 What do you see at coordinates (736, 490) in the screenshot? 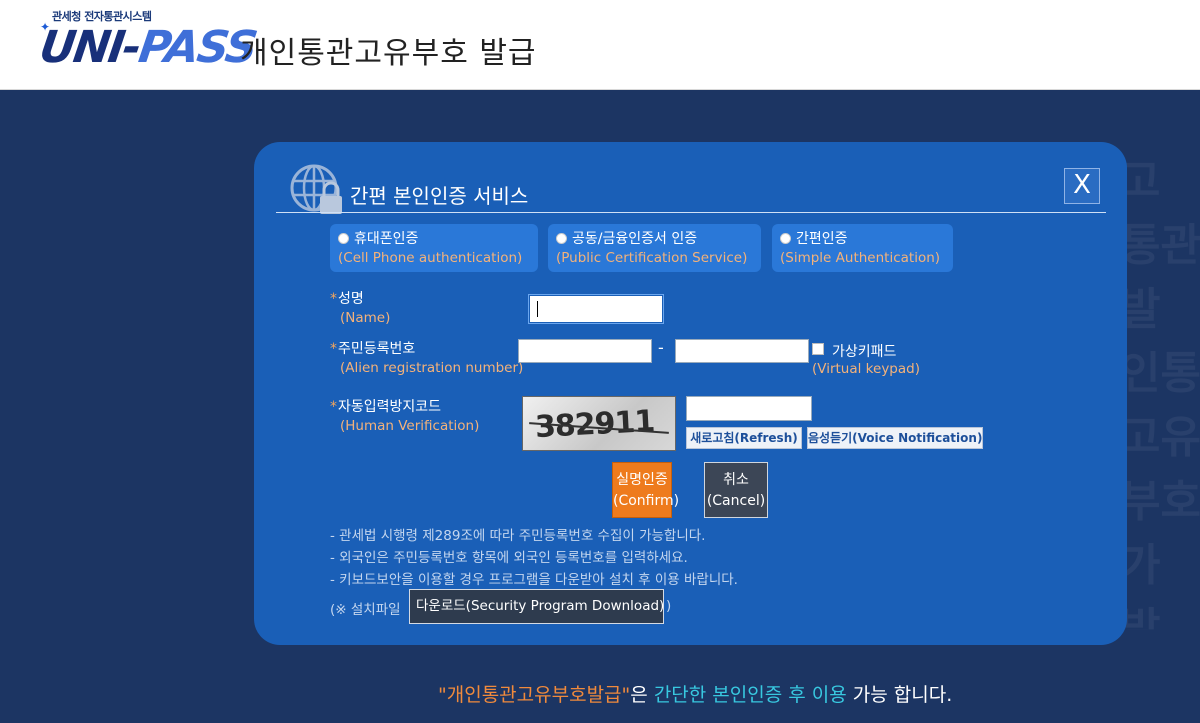
I see `cancel-button: 취소 (Cancel)` at bounding box center [736, 490].